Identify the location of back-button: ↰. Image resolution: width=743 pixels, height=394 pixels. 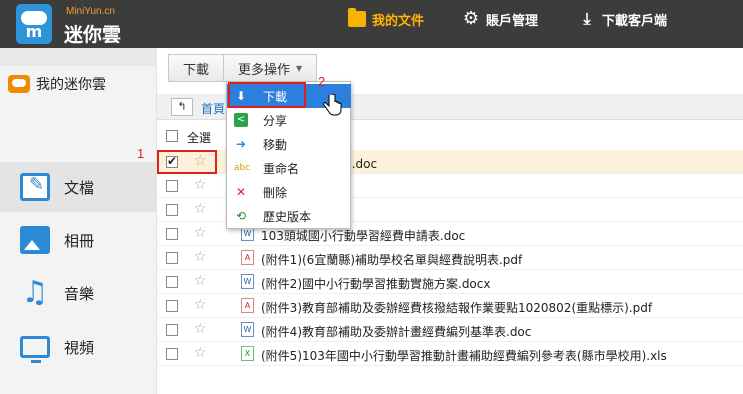
(182, 107).